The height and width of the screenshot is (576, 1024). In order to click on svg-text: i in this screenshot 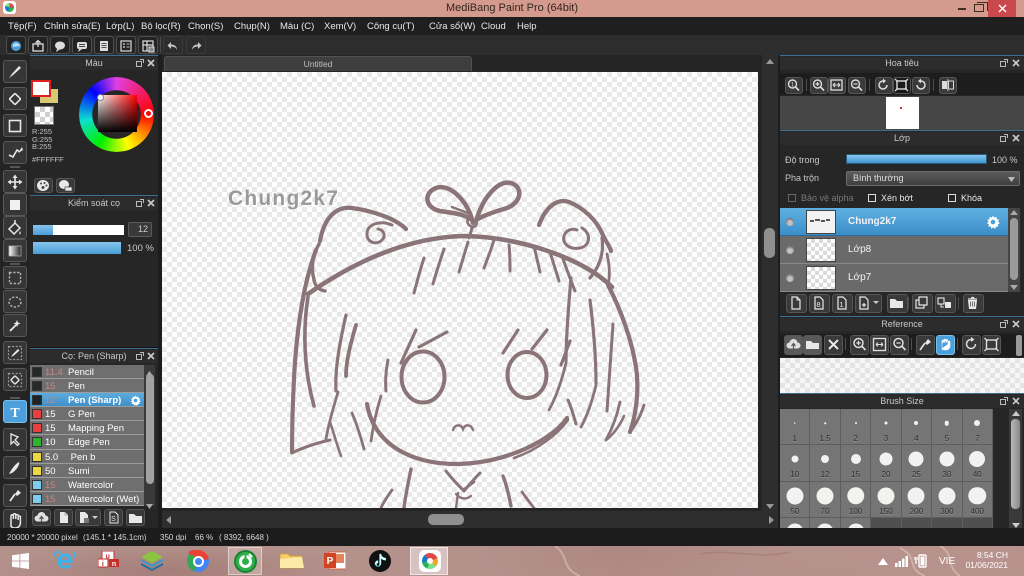, I will do `click(103, 564)`.